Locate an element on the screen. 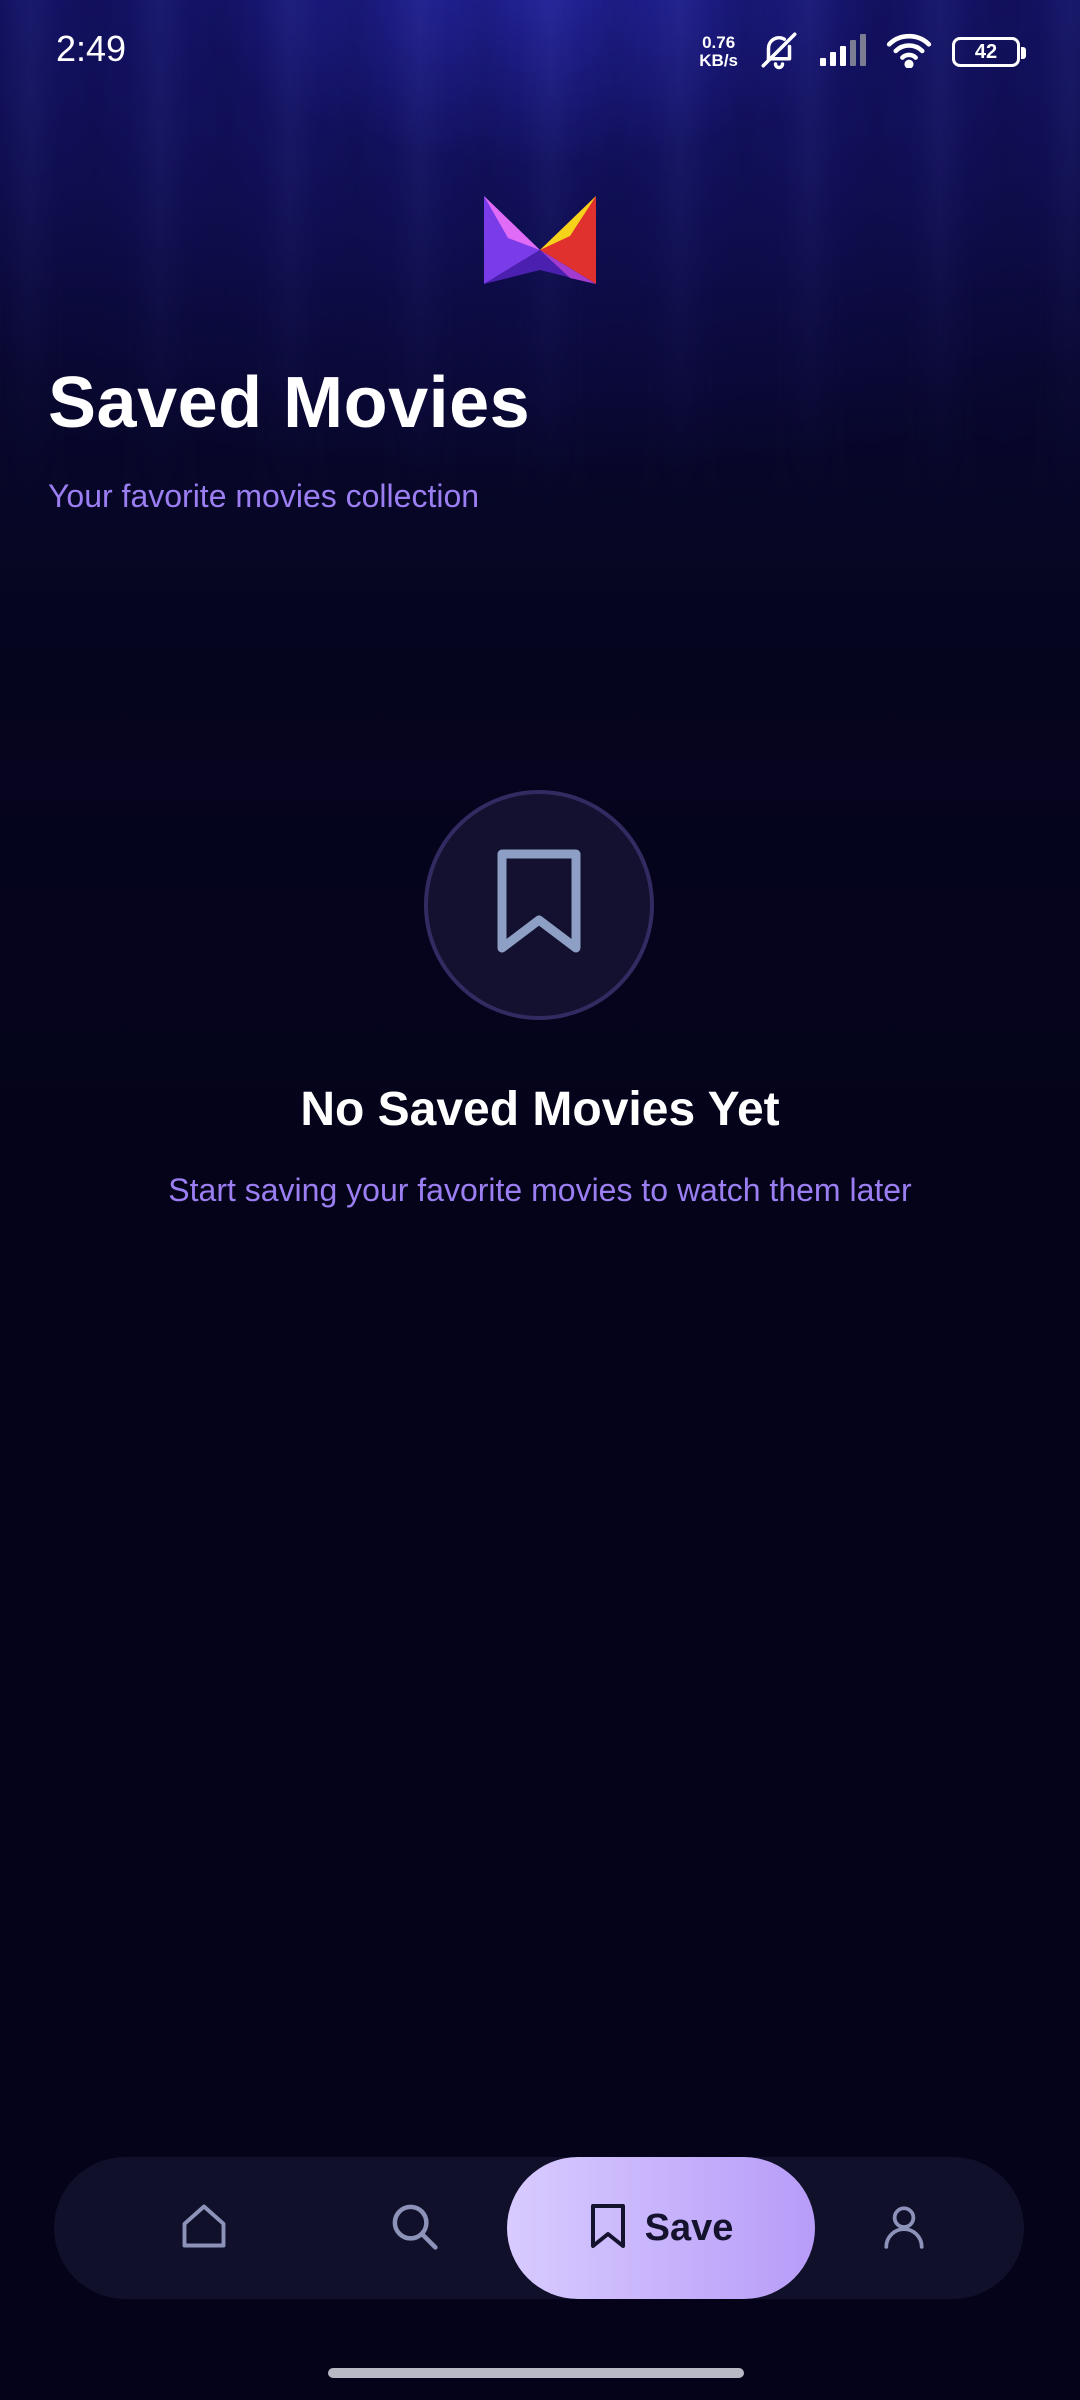 The width and height of the screenshot is (1080, 2400). mute-icon is located at coordinates (779, 52).